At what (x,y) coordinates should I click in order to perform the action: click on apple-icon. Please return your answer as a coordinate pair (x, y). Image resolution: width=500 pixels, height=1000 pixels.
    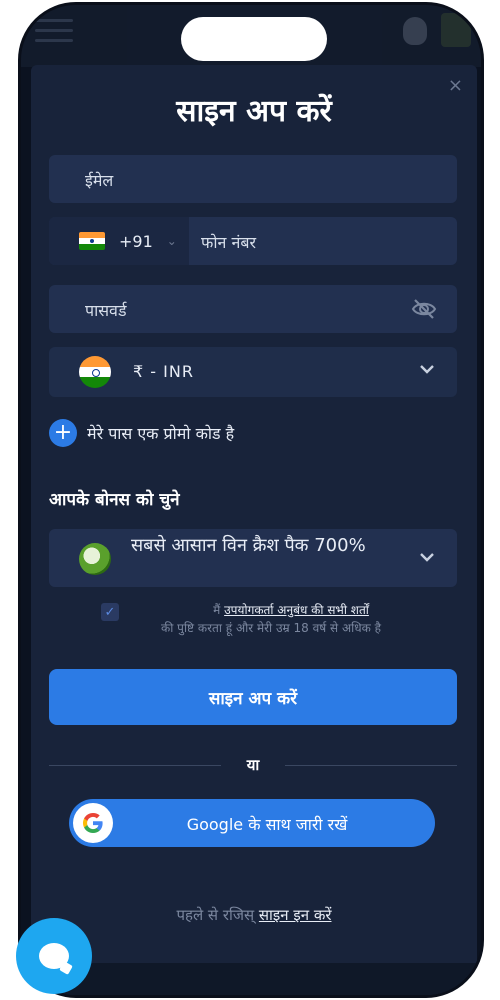
    Looking at the image, I should click on (415, 31).